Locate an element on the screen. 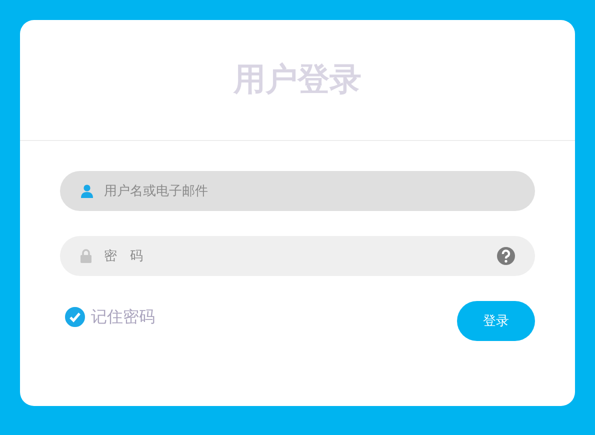 The image size is (595, 435). remember-label: 记住密码 is located at coordinates (123, 317).